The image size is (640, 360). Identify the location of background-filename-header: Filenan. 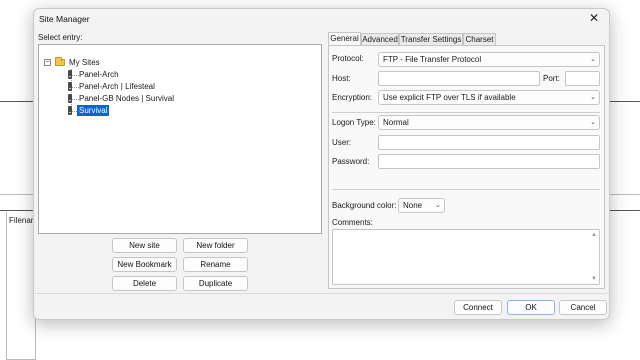
(22, 220).